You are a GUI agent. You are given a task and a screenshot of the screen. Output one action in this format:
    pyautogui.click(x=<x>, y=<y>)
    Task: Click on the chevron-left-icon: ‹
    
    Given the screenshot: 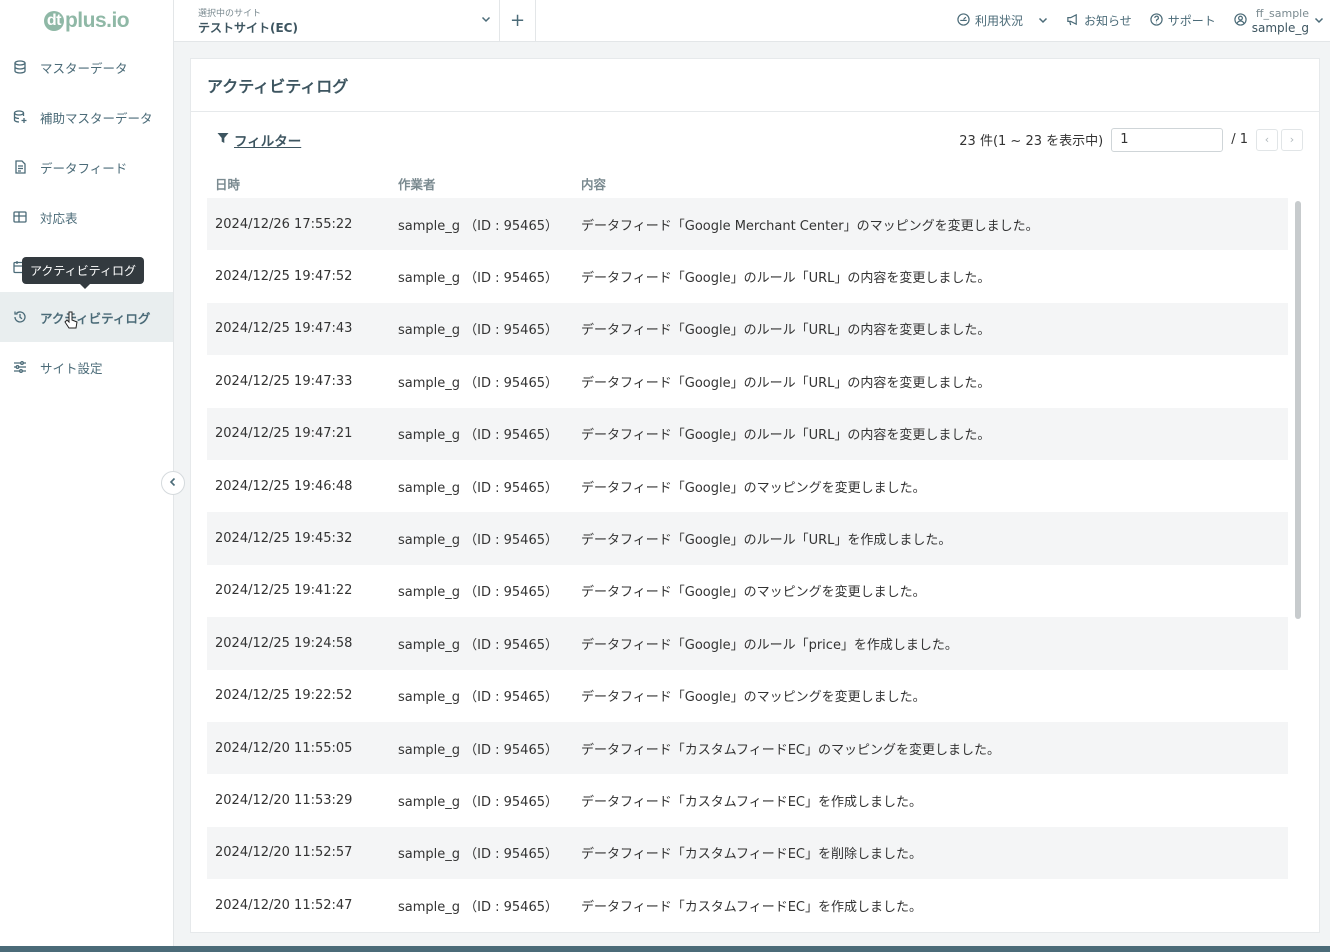 What is the action you would take?
    pyautogui.click(x=1267, y=139)
    